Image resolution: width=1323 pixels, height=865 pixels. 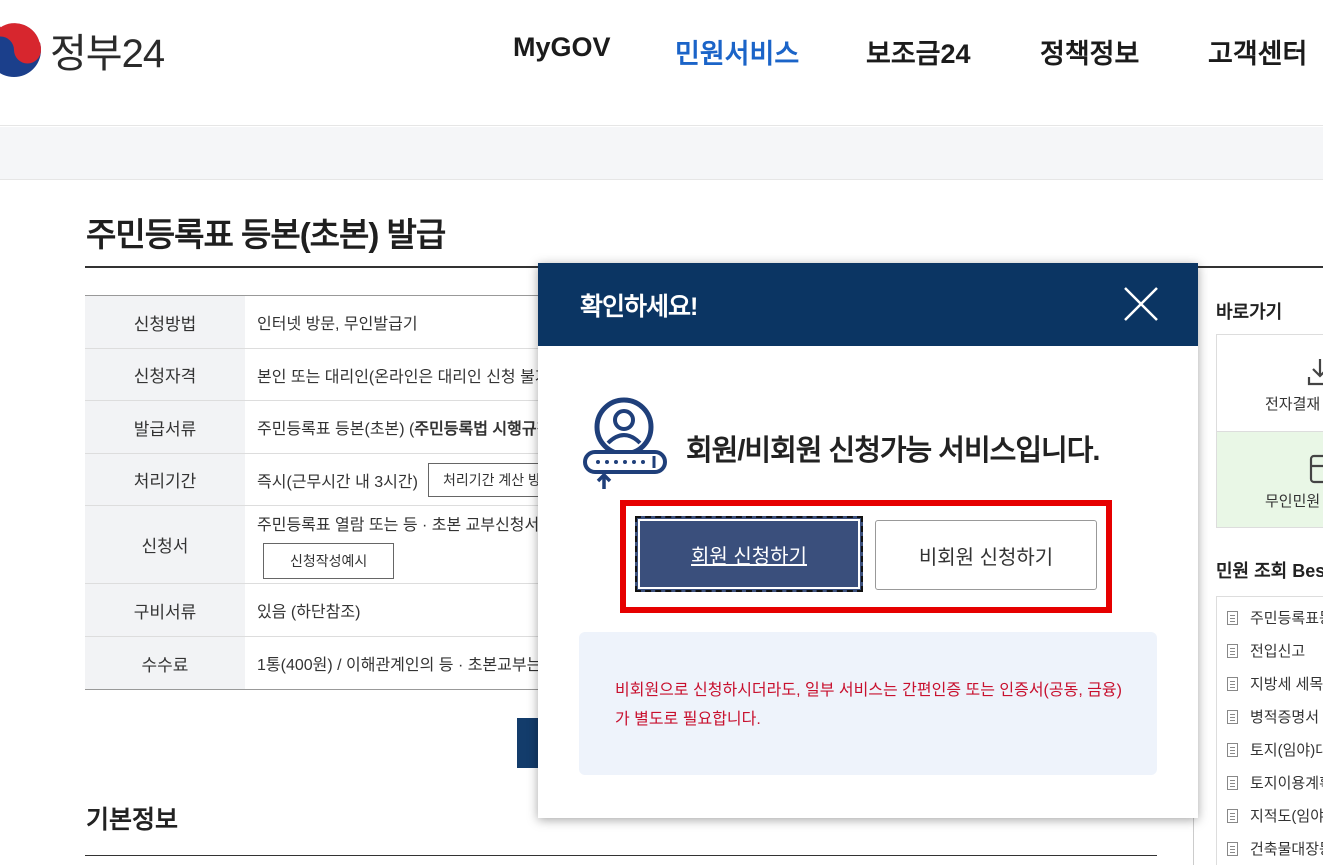 I want to click on best-item-label: 건축물대장등, so click(x=1286, y=849).